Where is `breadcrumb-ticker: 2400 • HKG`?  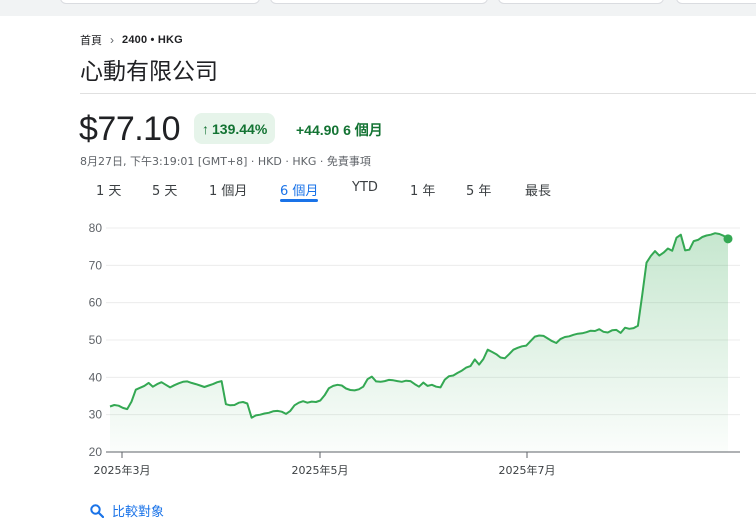
breadcrumb-ticker: 2400 • HKG is located at coordinates (152, 40).